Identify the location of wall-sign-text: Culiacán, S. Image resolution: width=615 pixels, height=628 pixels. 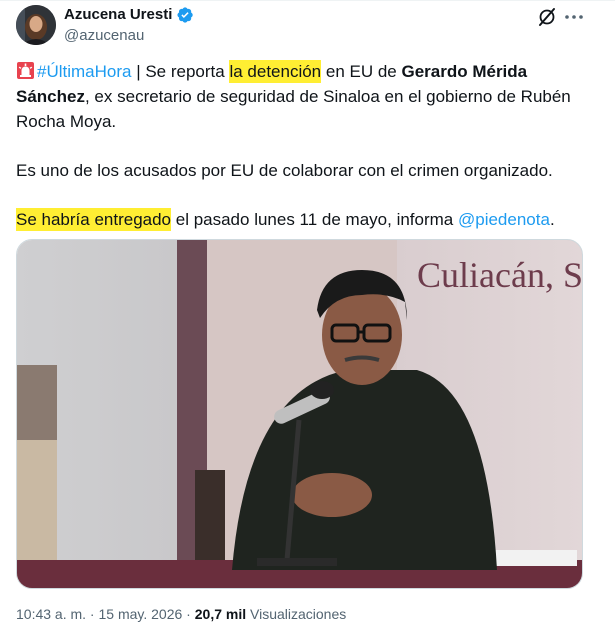
(500, 275).